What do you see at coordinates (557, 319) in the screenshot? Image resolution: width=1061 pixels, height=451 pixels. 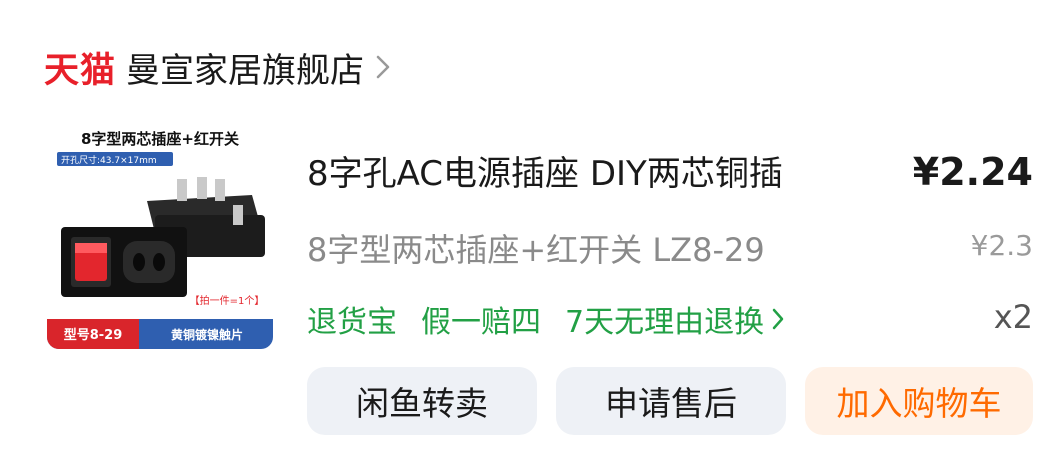 I see `service-tags: 退货宝 假一赔四 7天无理由退换` at bounding box center [557, 319].